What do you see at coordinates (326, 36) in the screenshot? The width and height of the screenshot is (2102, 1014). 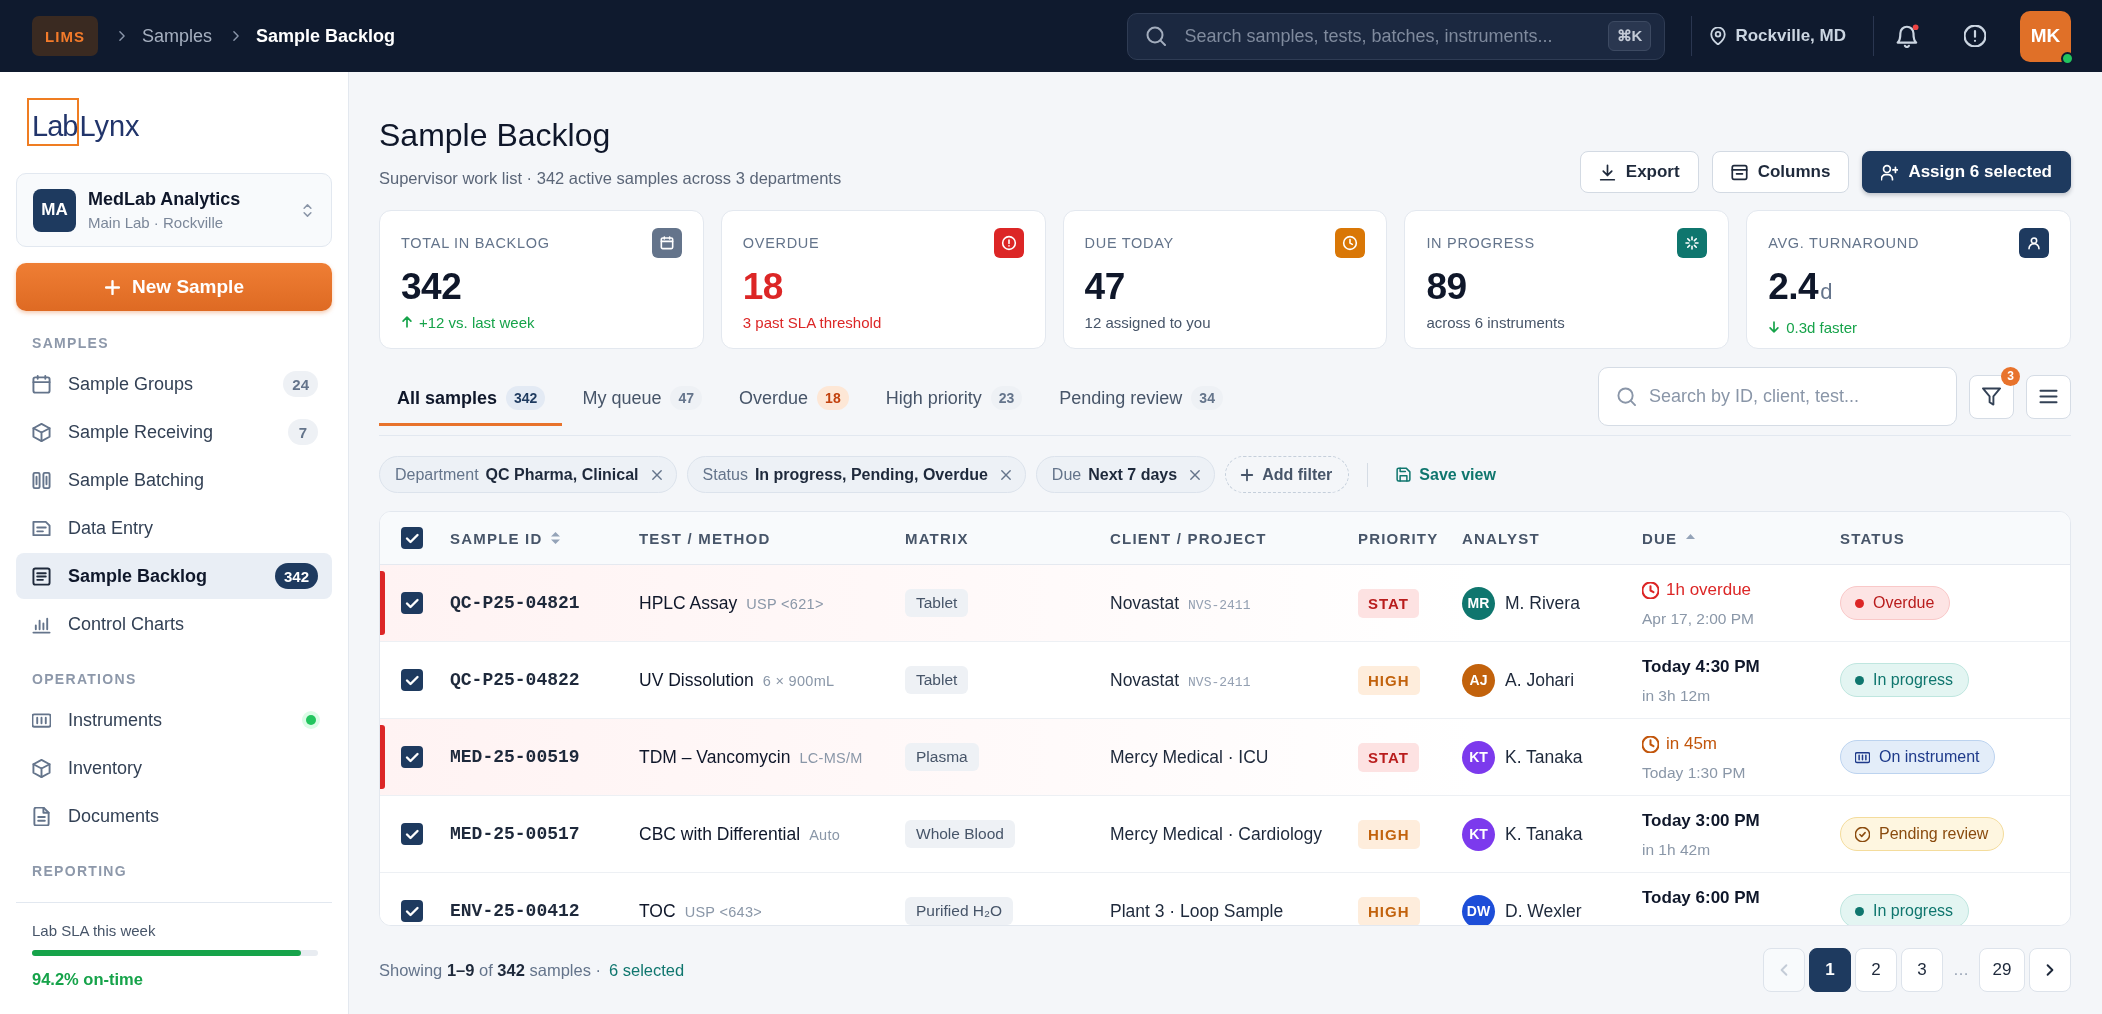 I see `breadcrumb-current: Sample Backlog` at bounding box center [326, 36].